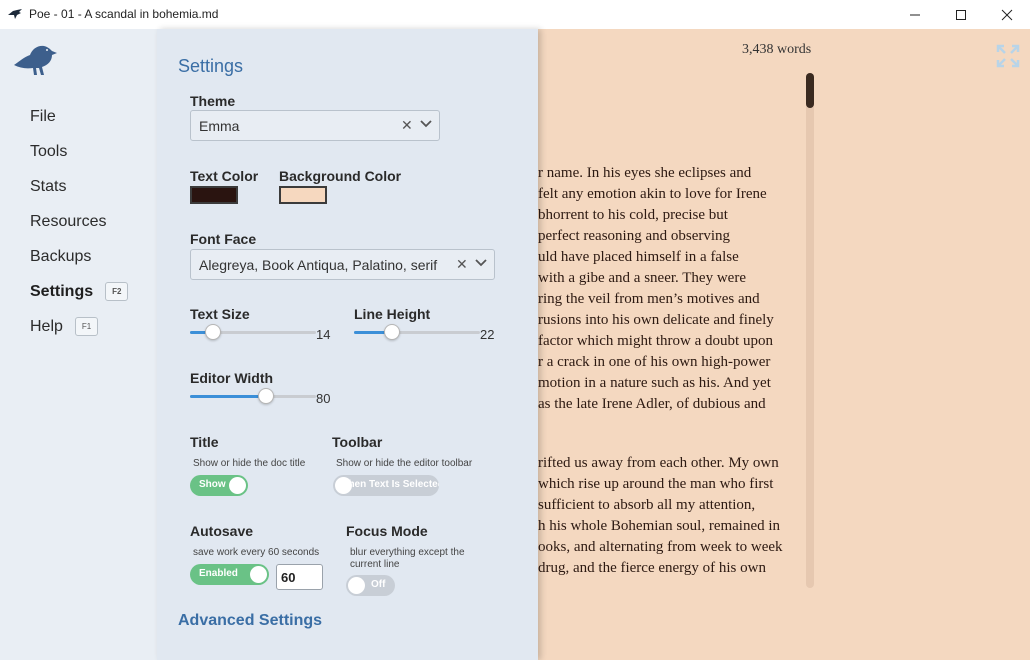 The image size is (1030, 660). What do you see at coordinates (487, 334) in the screenshot?
I see `line-height-value: 22` at bounding box center [487, 334].